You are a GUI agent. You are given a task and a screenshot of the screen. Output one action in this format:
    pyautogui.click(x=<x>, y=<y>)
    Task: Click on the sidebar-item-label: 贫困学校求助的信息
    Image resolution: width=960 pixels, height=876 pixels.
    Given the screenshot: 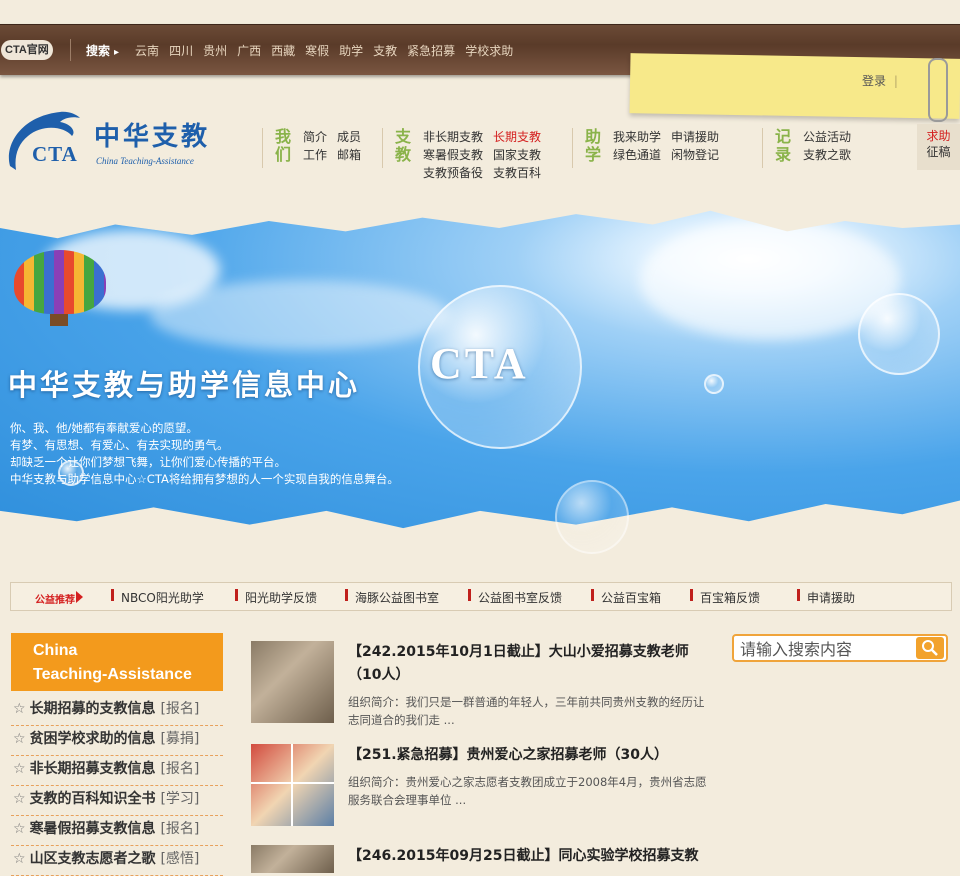 What is the action you would take?
    pyautogui.click(x=92, y=739)
    